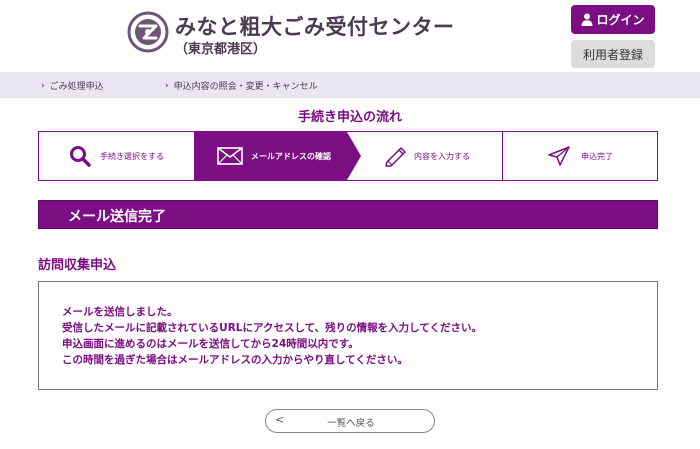 This screenshot has width=700, height=449. Describe the element at coordinates (148, 32) in the screenshot. I see `logo-icon` at that location.